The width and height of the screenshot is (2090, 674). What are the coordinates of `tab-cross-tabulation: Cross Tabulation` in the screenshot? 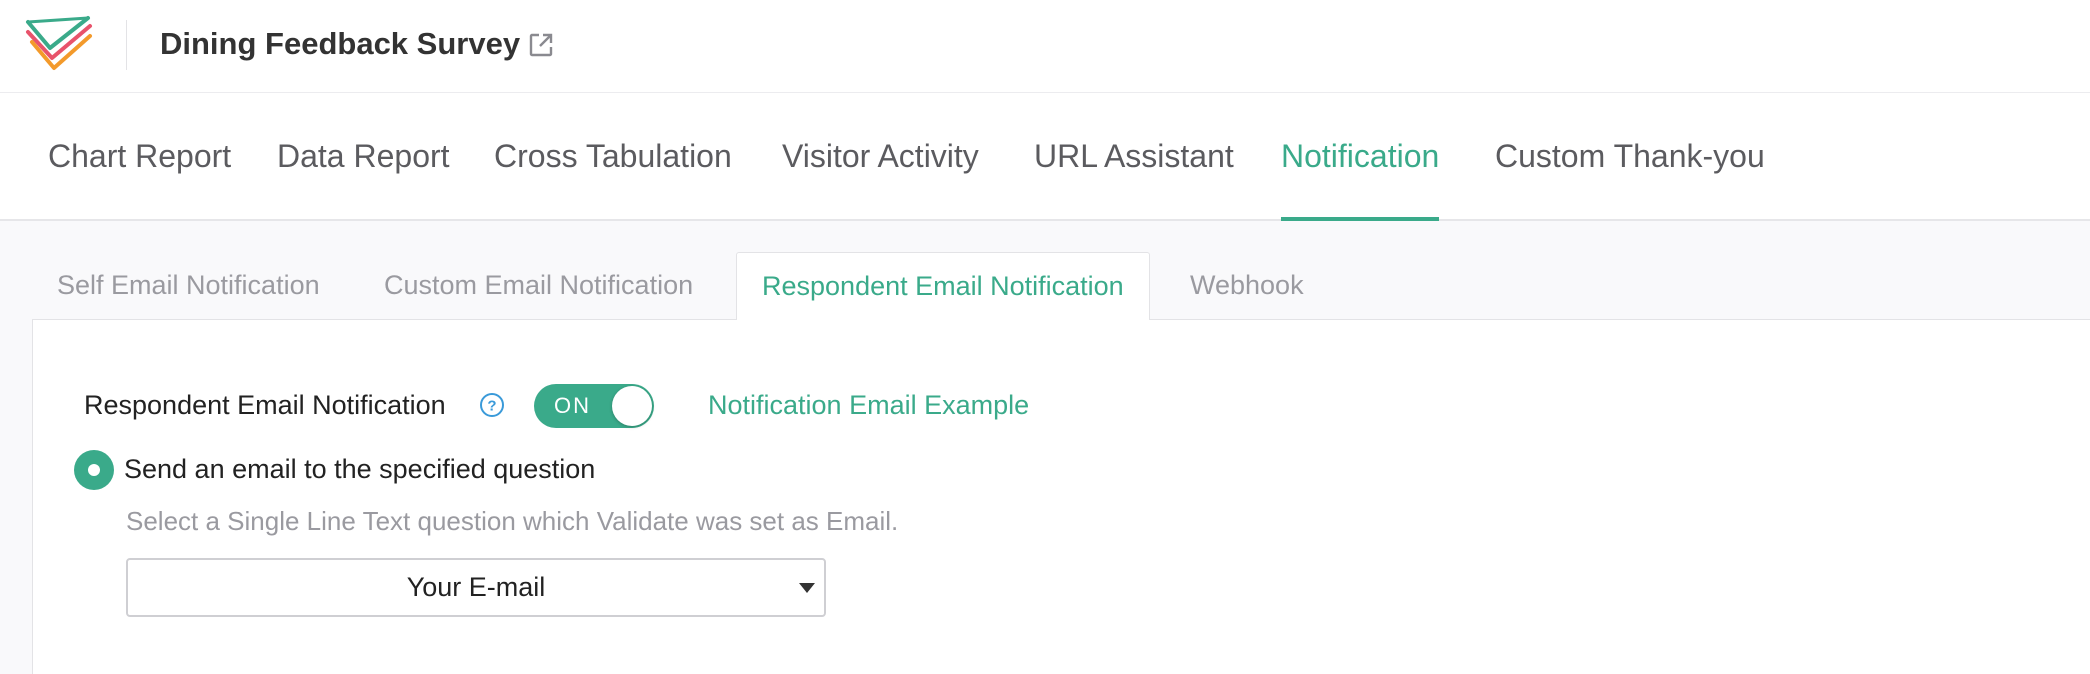 It's located at (613, 156).